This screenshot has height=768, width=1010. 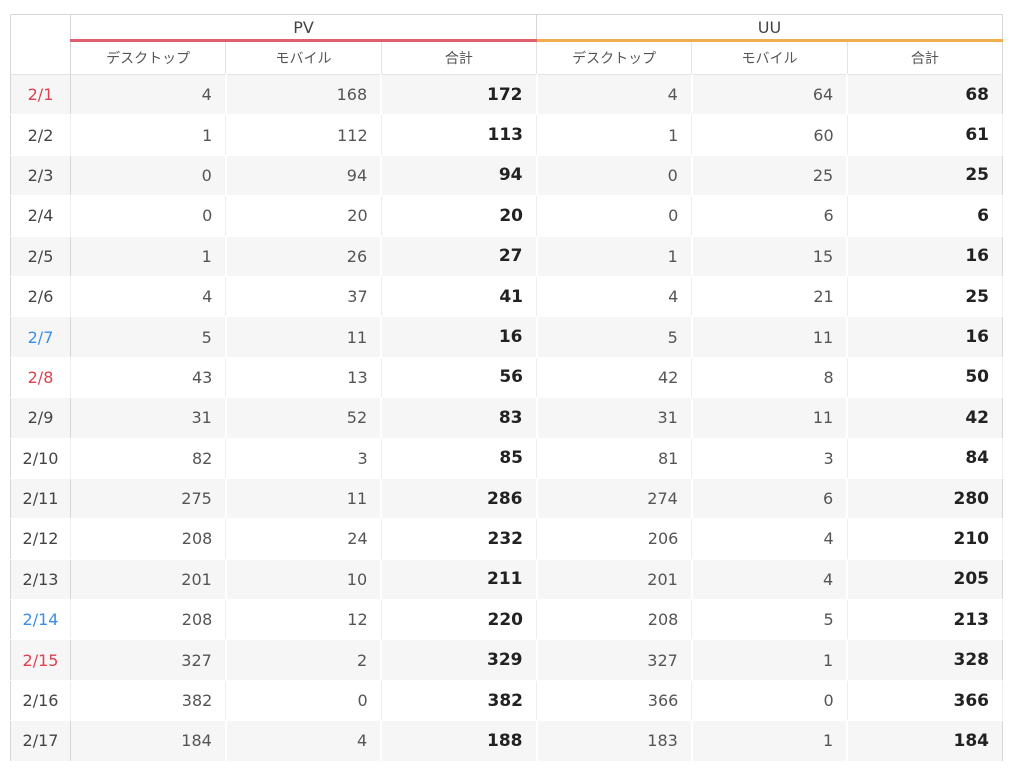 What do you see at coordinates (304, 176) in the screenshot?
I see `pv-mobile-cell: 94` at bounding box center [304, 176].